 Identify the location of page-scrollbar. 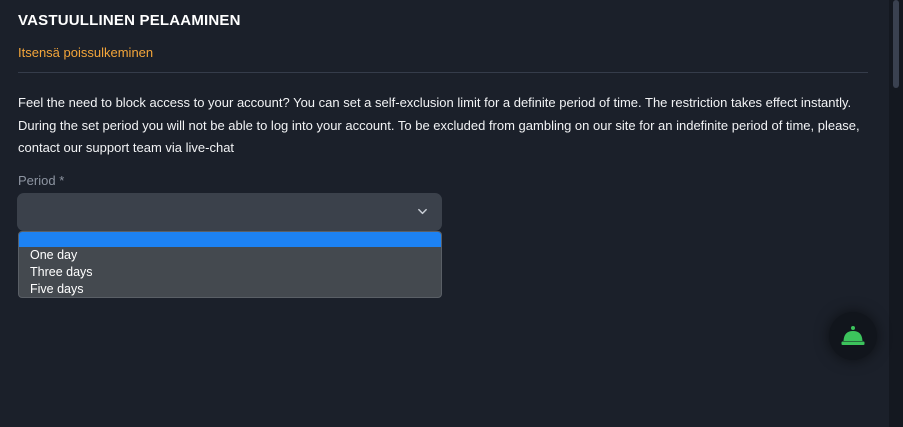
(896, 213).